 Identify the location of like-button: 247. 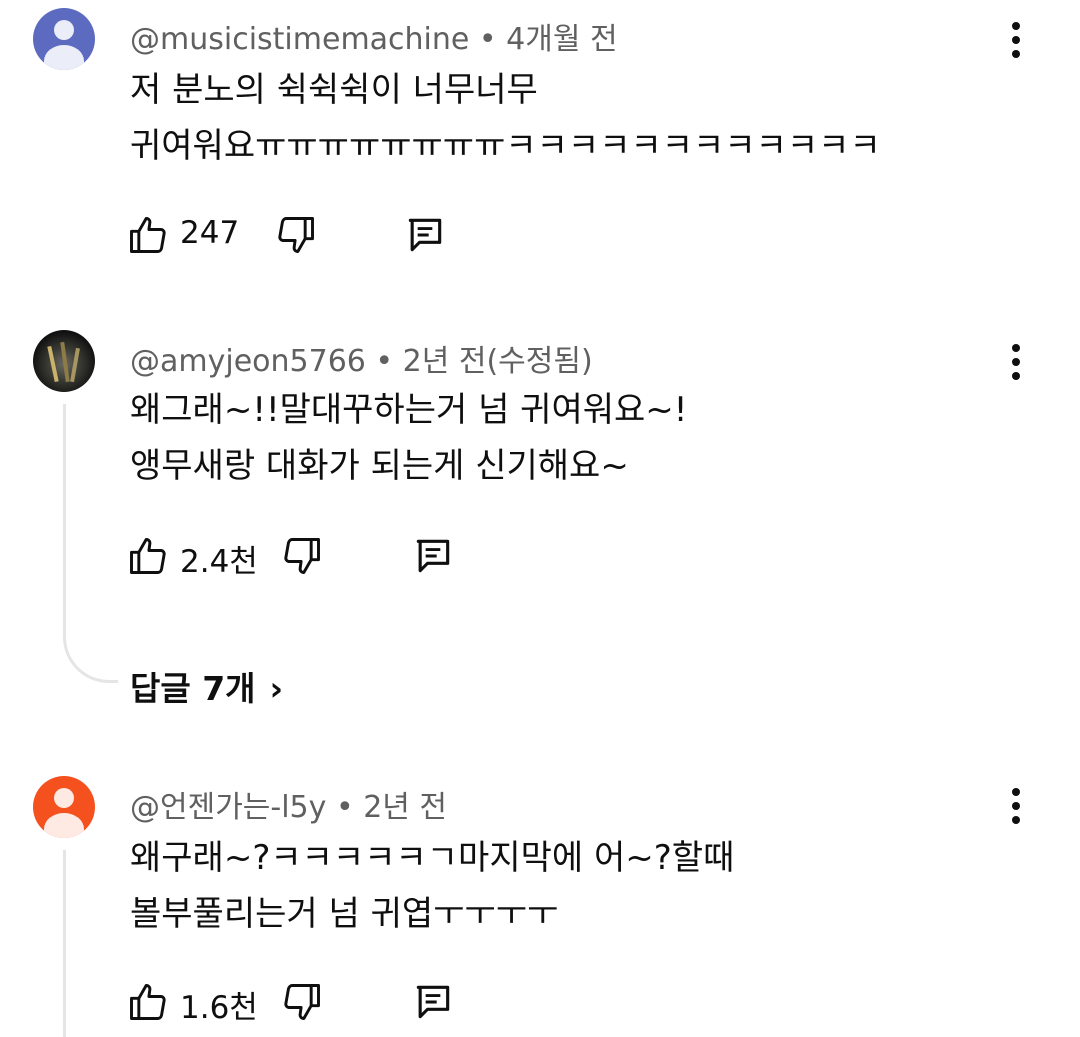
(186, 235).